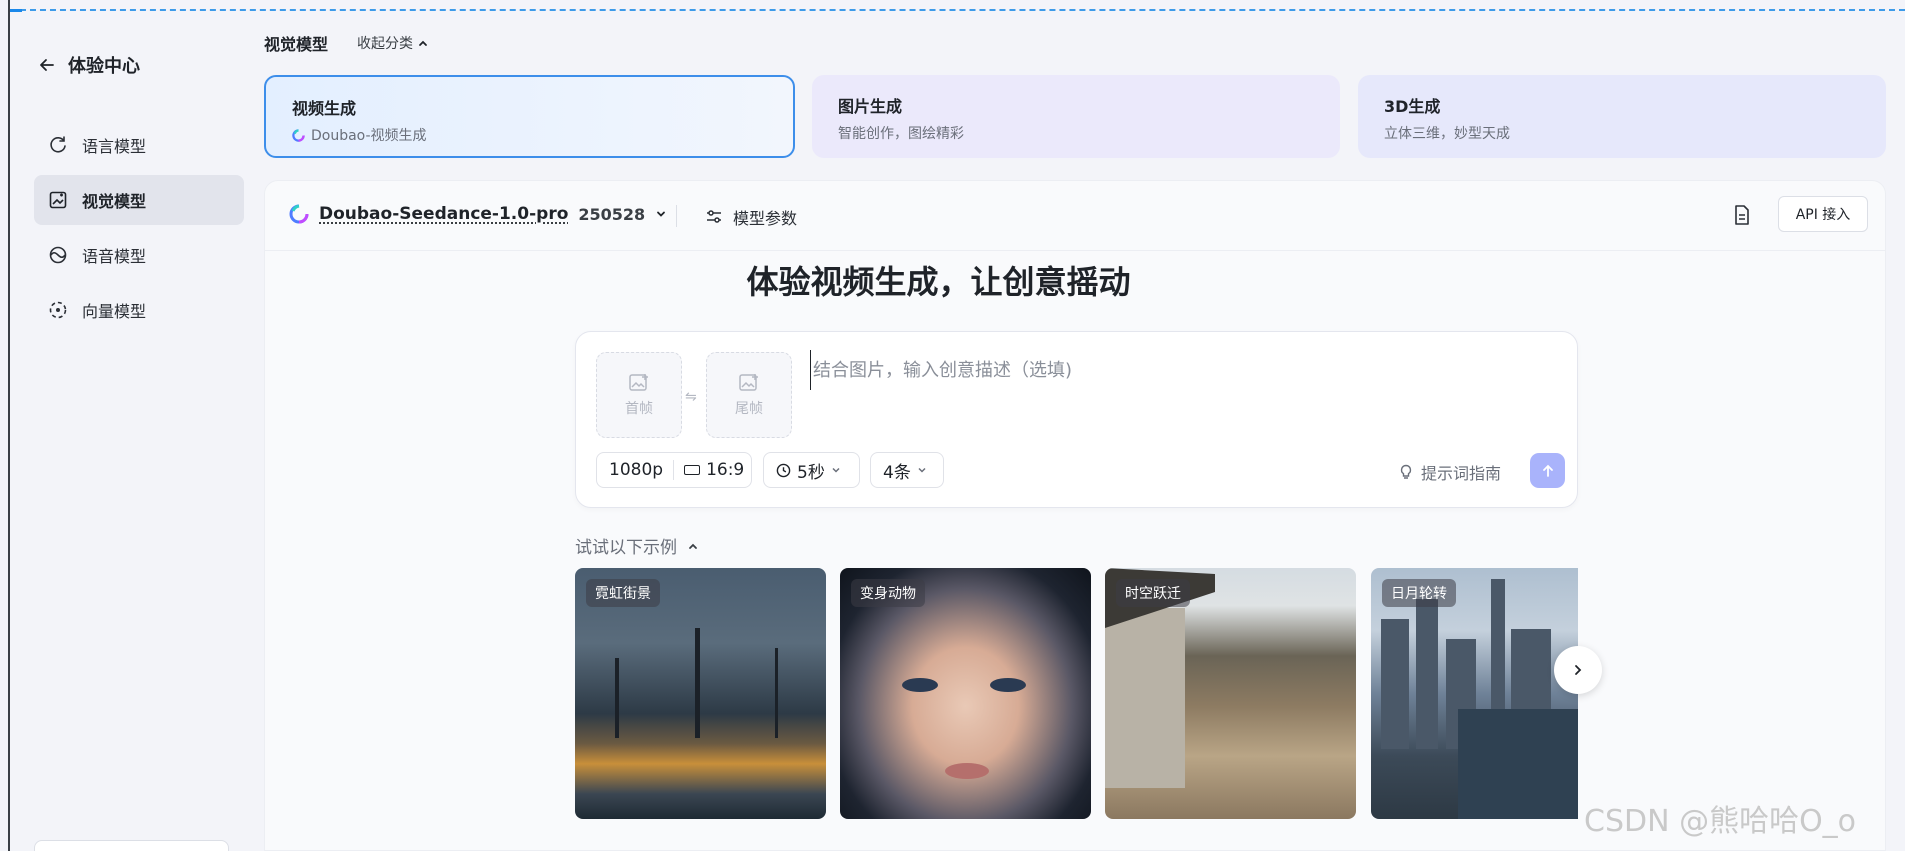 The image size is (1905, 851). I want to click on example-neon-street: 霓虹街景, so click(700, 693).